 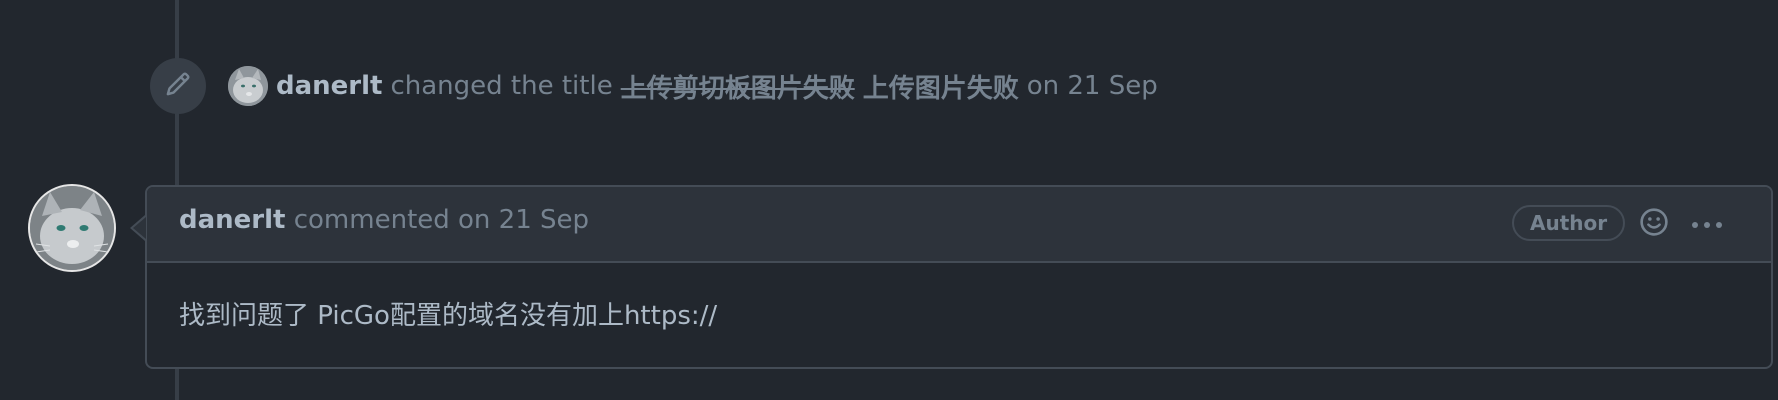 What do you see at coordinates (1569, 223) in the screenshot?
I see `author-badge: Author` at bounding box center [1569, 223].